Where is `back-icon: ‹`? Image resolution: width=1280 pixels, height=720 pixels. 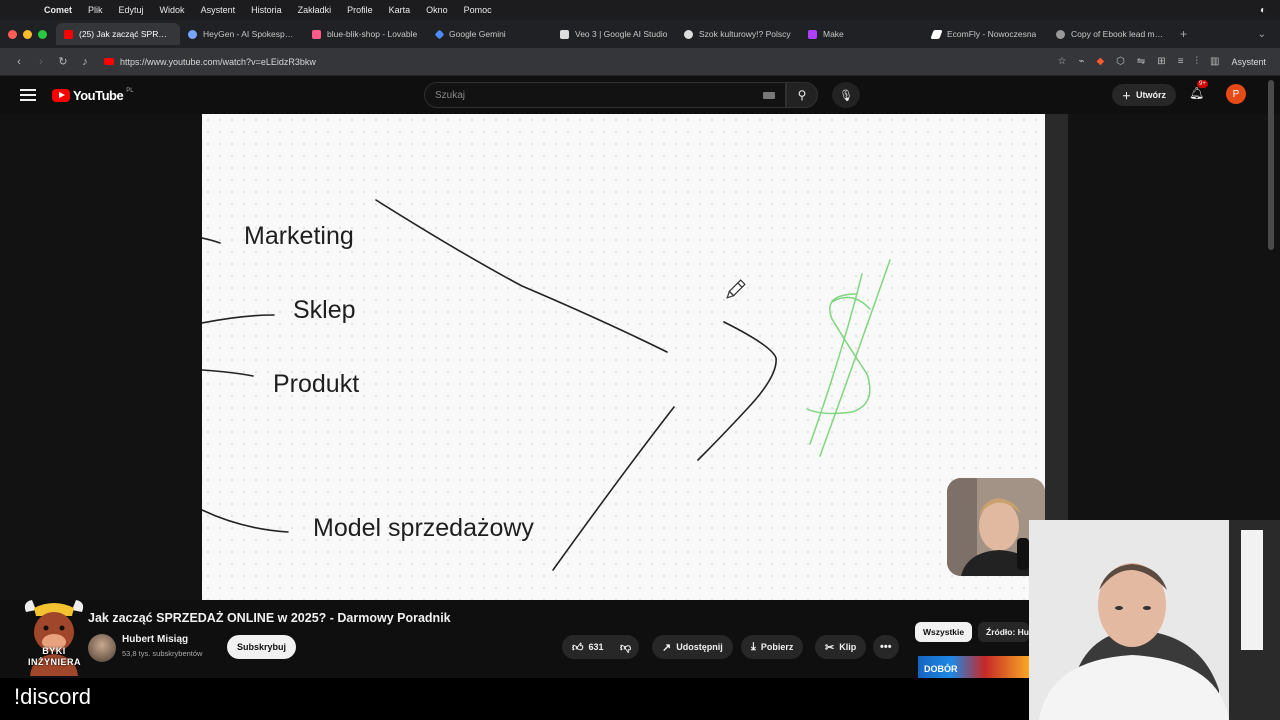
back-icon: ‹ is located at coordinates (19, 62).